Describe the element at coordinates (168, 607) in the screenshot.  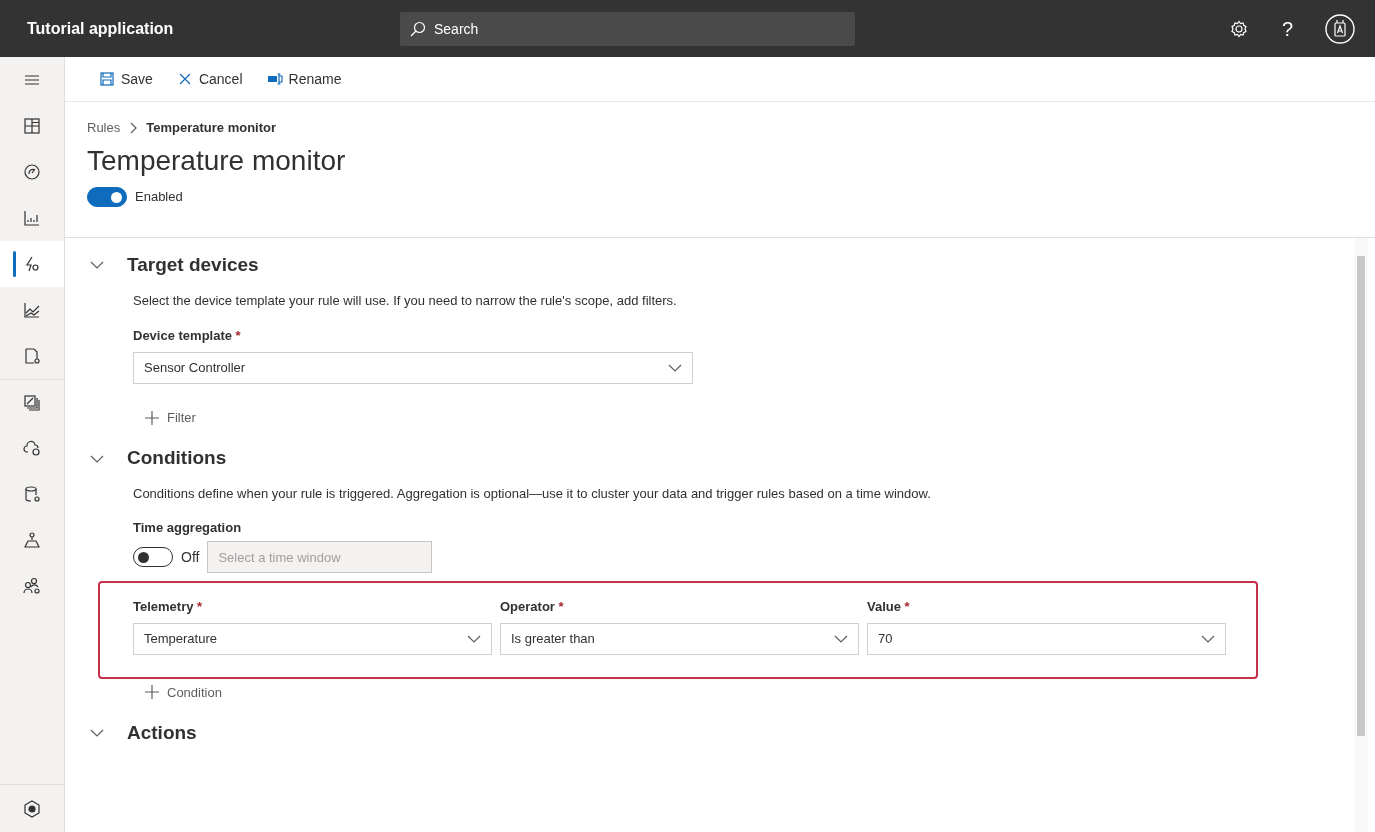
I see `field-label: Telemetry *` at that location.